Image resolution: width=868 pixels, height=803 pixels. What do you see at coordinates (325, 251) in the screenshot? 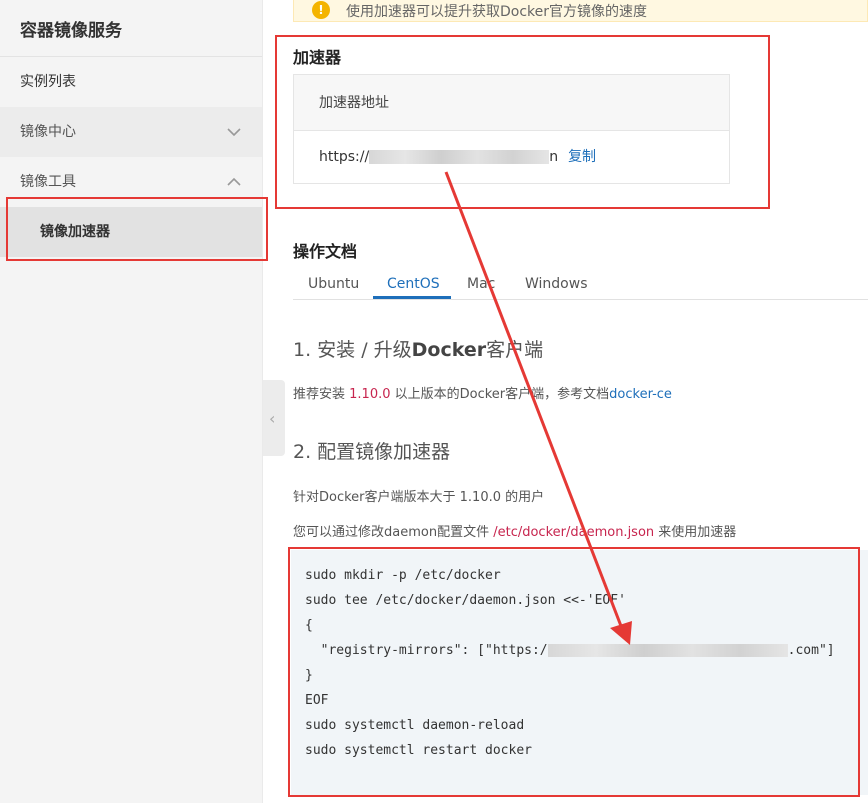
I see `docs-title: 操作文档` at bounding box center [325, 251].